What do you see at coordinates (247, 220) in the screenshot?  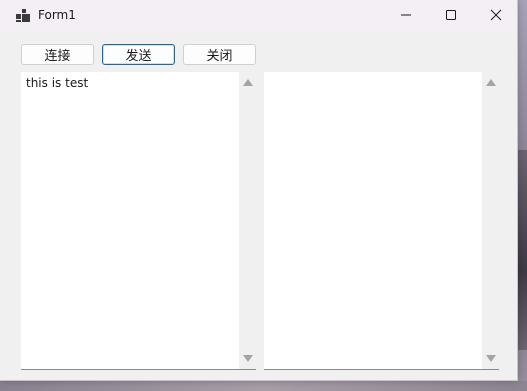 I see `send-textbox-scrollbar` at bounding box center [247, 220].